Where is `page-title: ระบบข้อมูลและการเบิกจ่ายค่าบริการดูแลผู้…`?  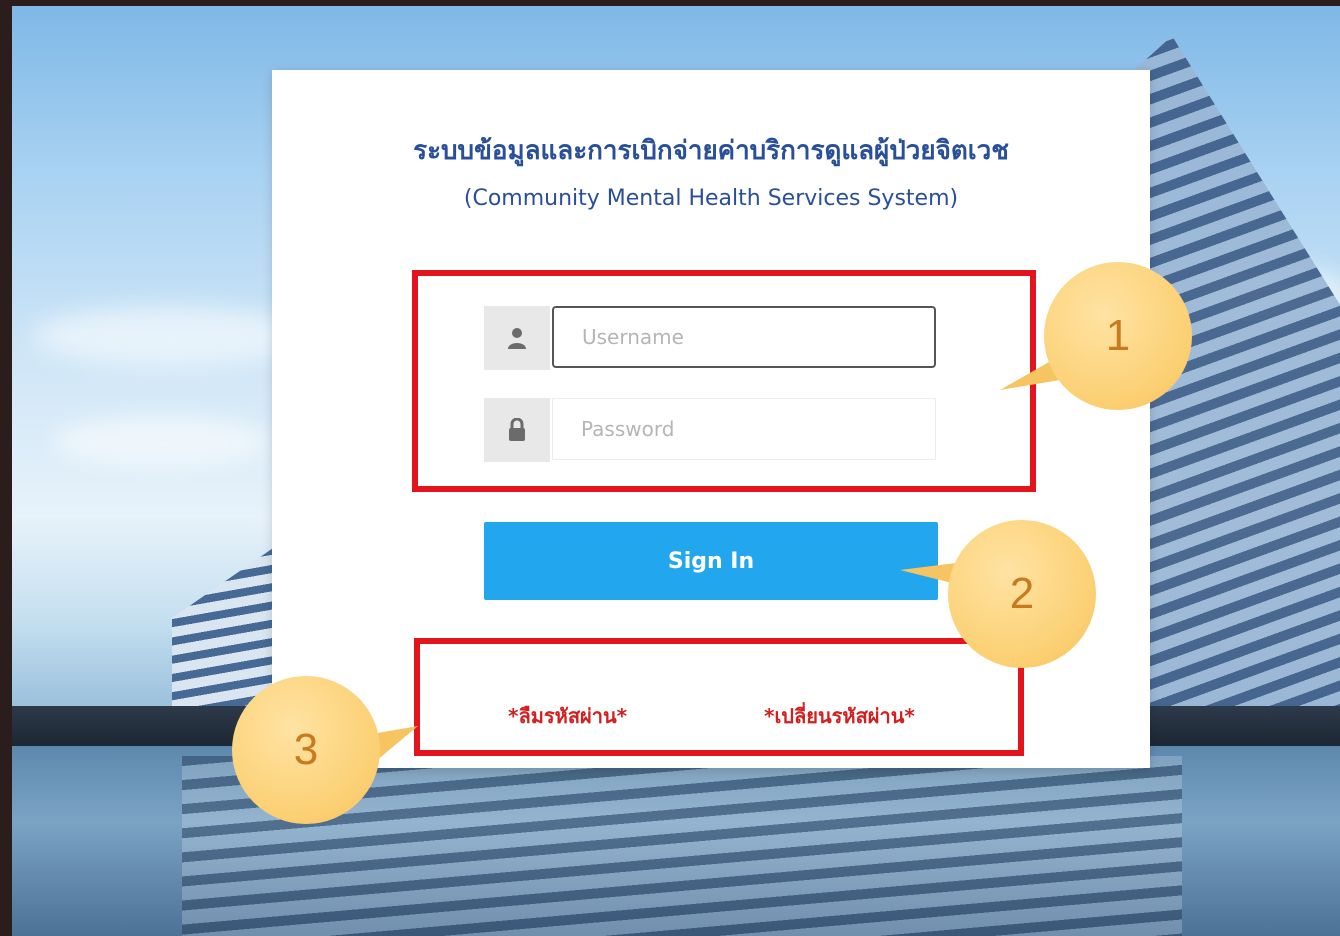
page-title: ระบบข้อมูลและการเบิกจ่ายค่าบริการดูแลผู้… is located at coordinates (711, 151).